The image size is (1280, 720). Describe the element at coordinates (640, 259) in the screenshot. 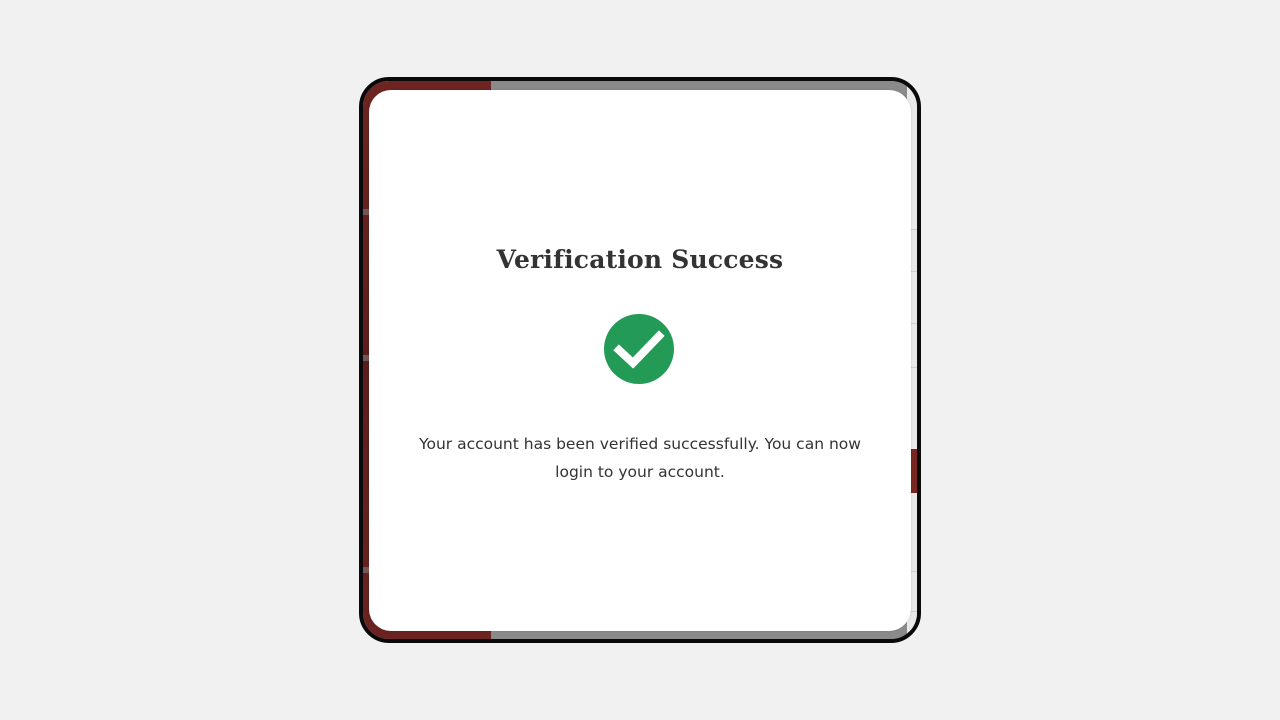

I see `modal-title: Verification Success` at that location.